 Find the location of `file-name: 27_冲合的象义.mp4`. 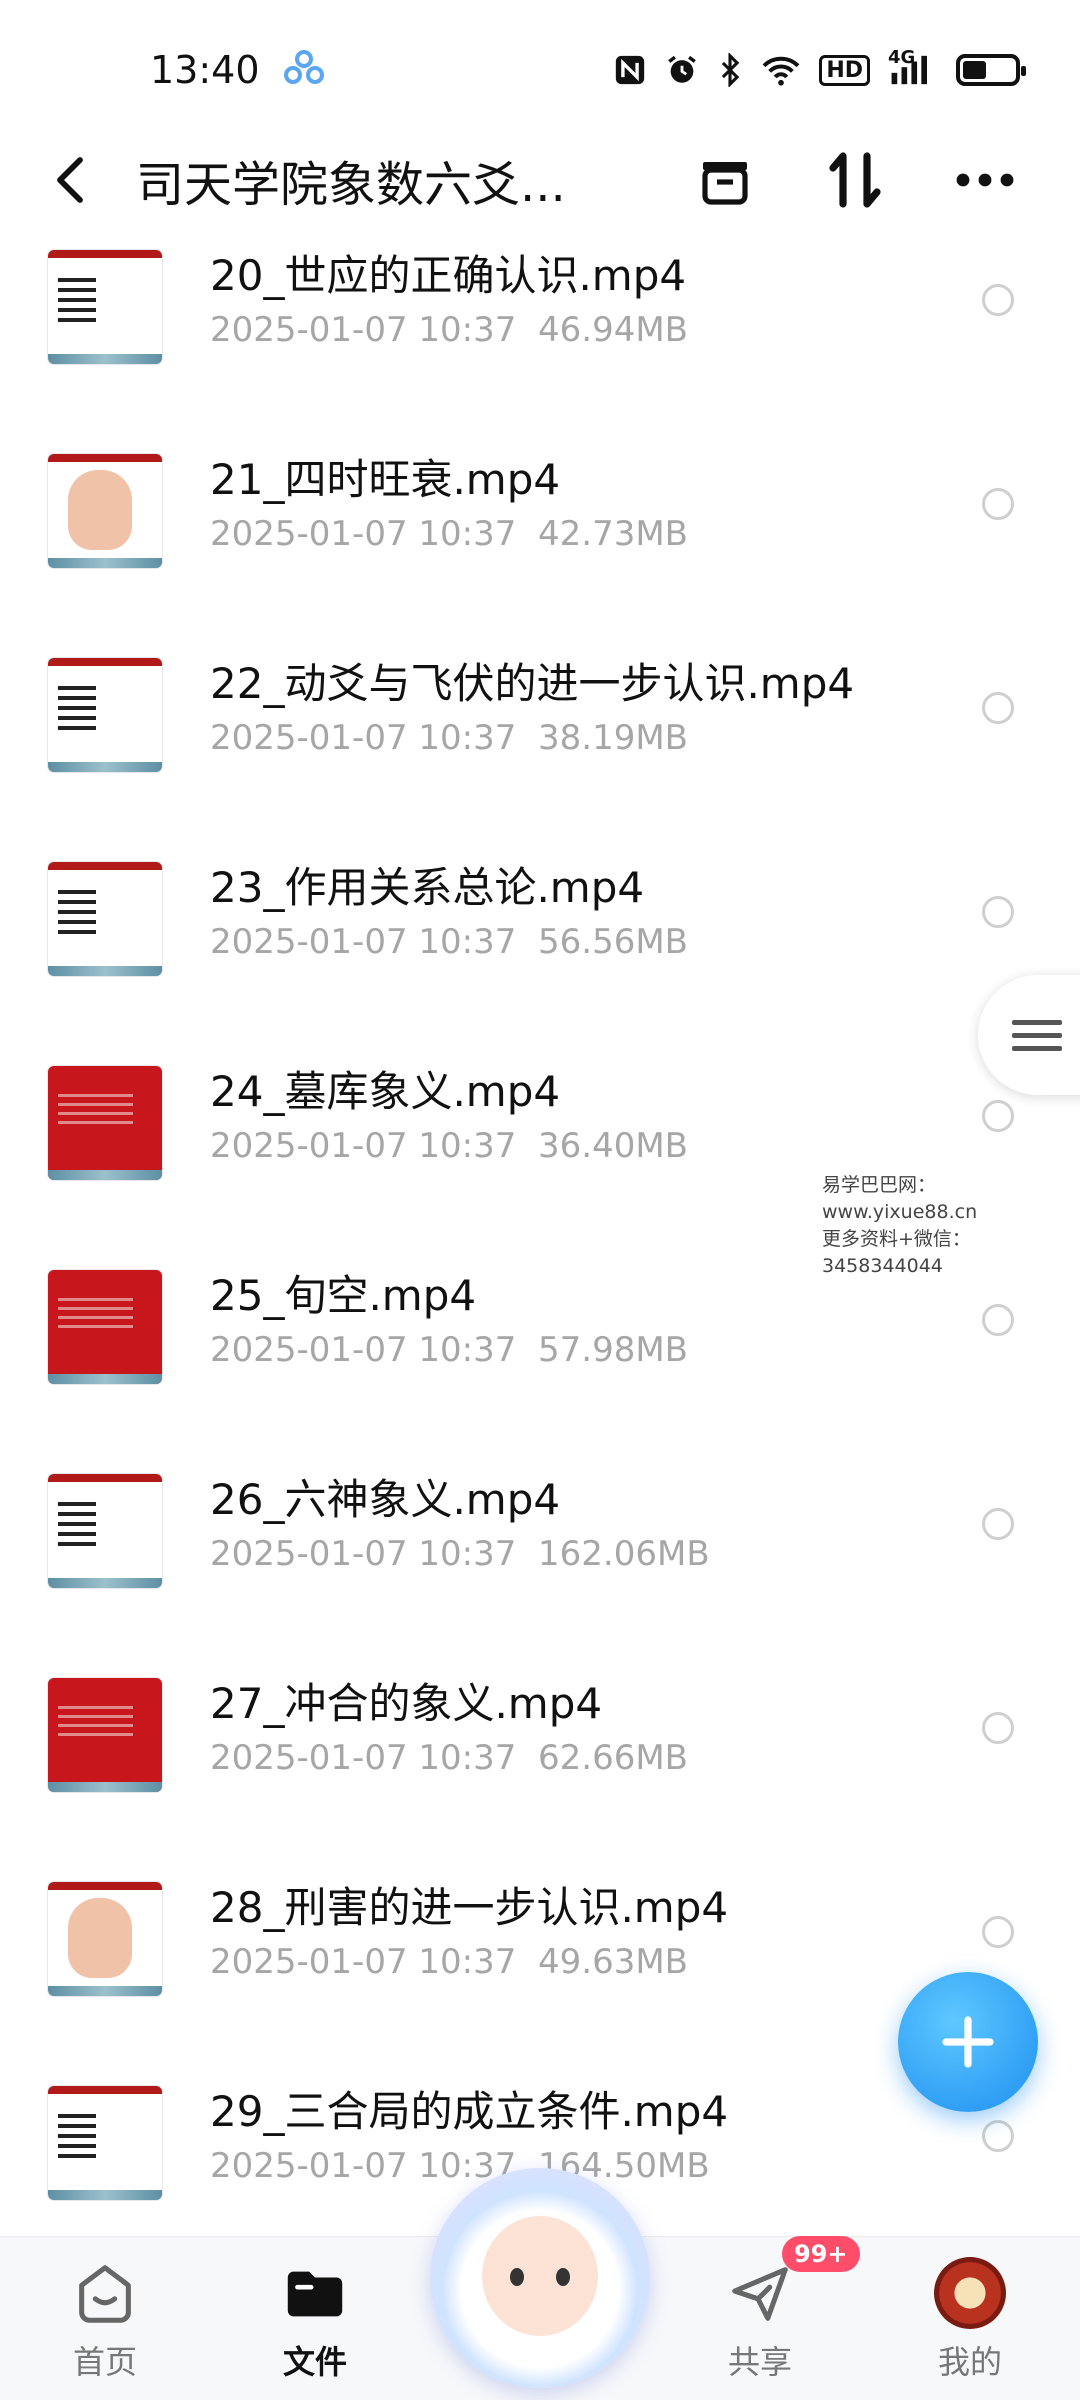

file-name: 27_冲合的象义.mp4 is located at coordinates (406, 1703).